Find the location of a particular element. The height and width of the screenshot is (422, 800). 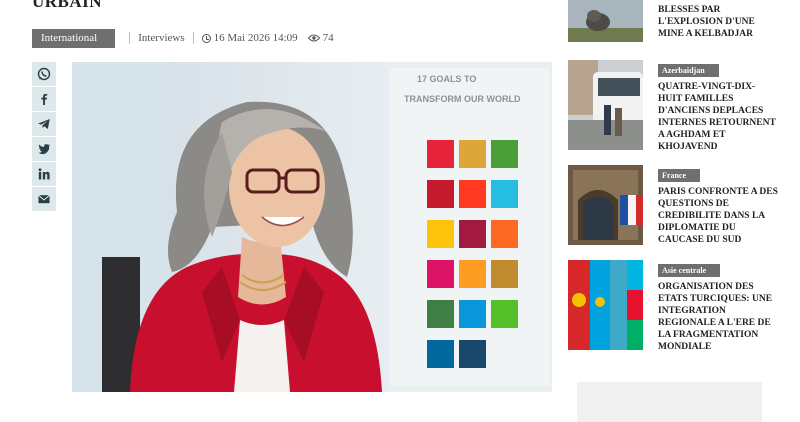

share-facebook-button is located at coordinates (44, 99).